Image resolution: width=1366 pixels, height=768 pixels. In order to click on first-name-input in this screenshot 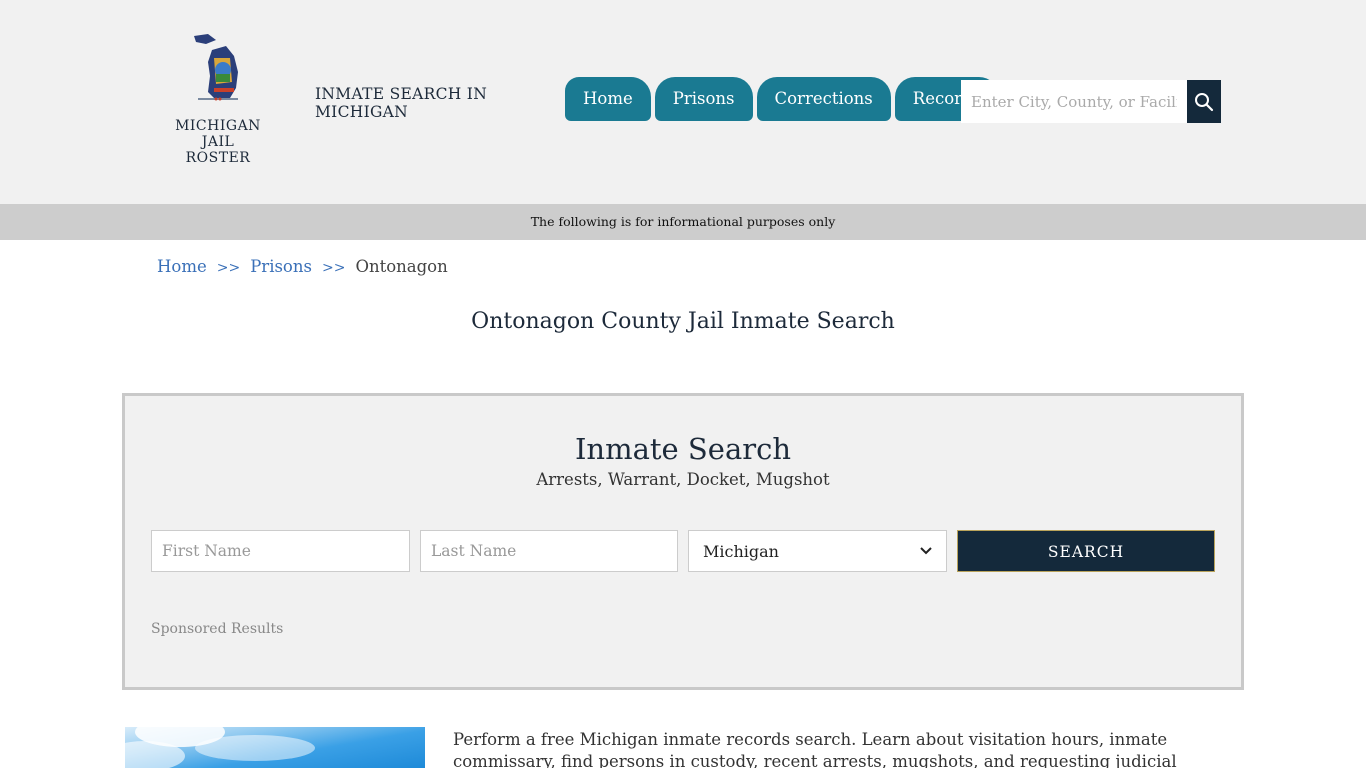, I will do `click(280, 551)`.